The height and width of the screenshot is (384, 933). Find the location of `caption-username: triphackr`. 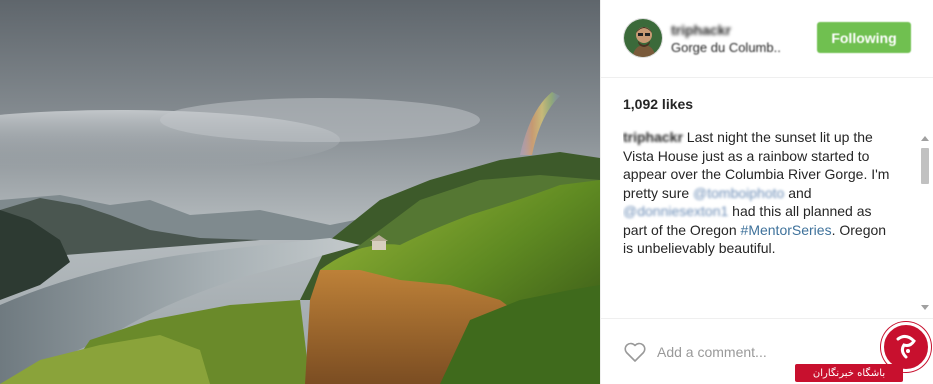

caption-username: triphackr is located at coordinates (653, 137).